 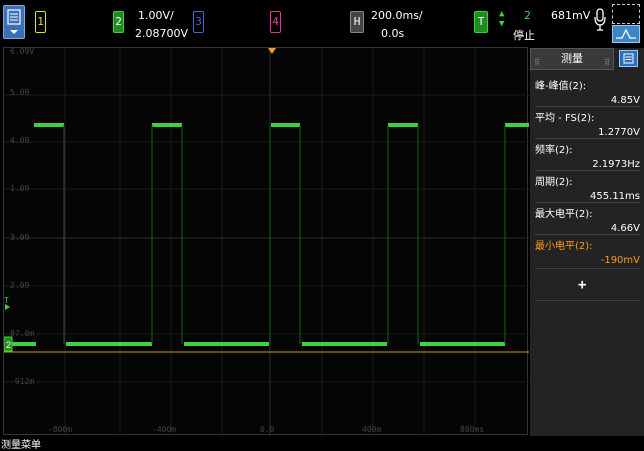 What do you see at coordinates (481, 22) in the screenshot?
I see `trigger-button: T` at bounding box center [481, 22].